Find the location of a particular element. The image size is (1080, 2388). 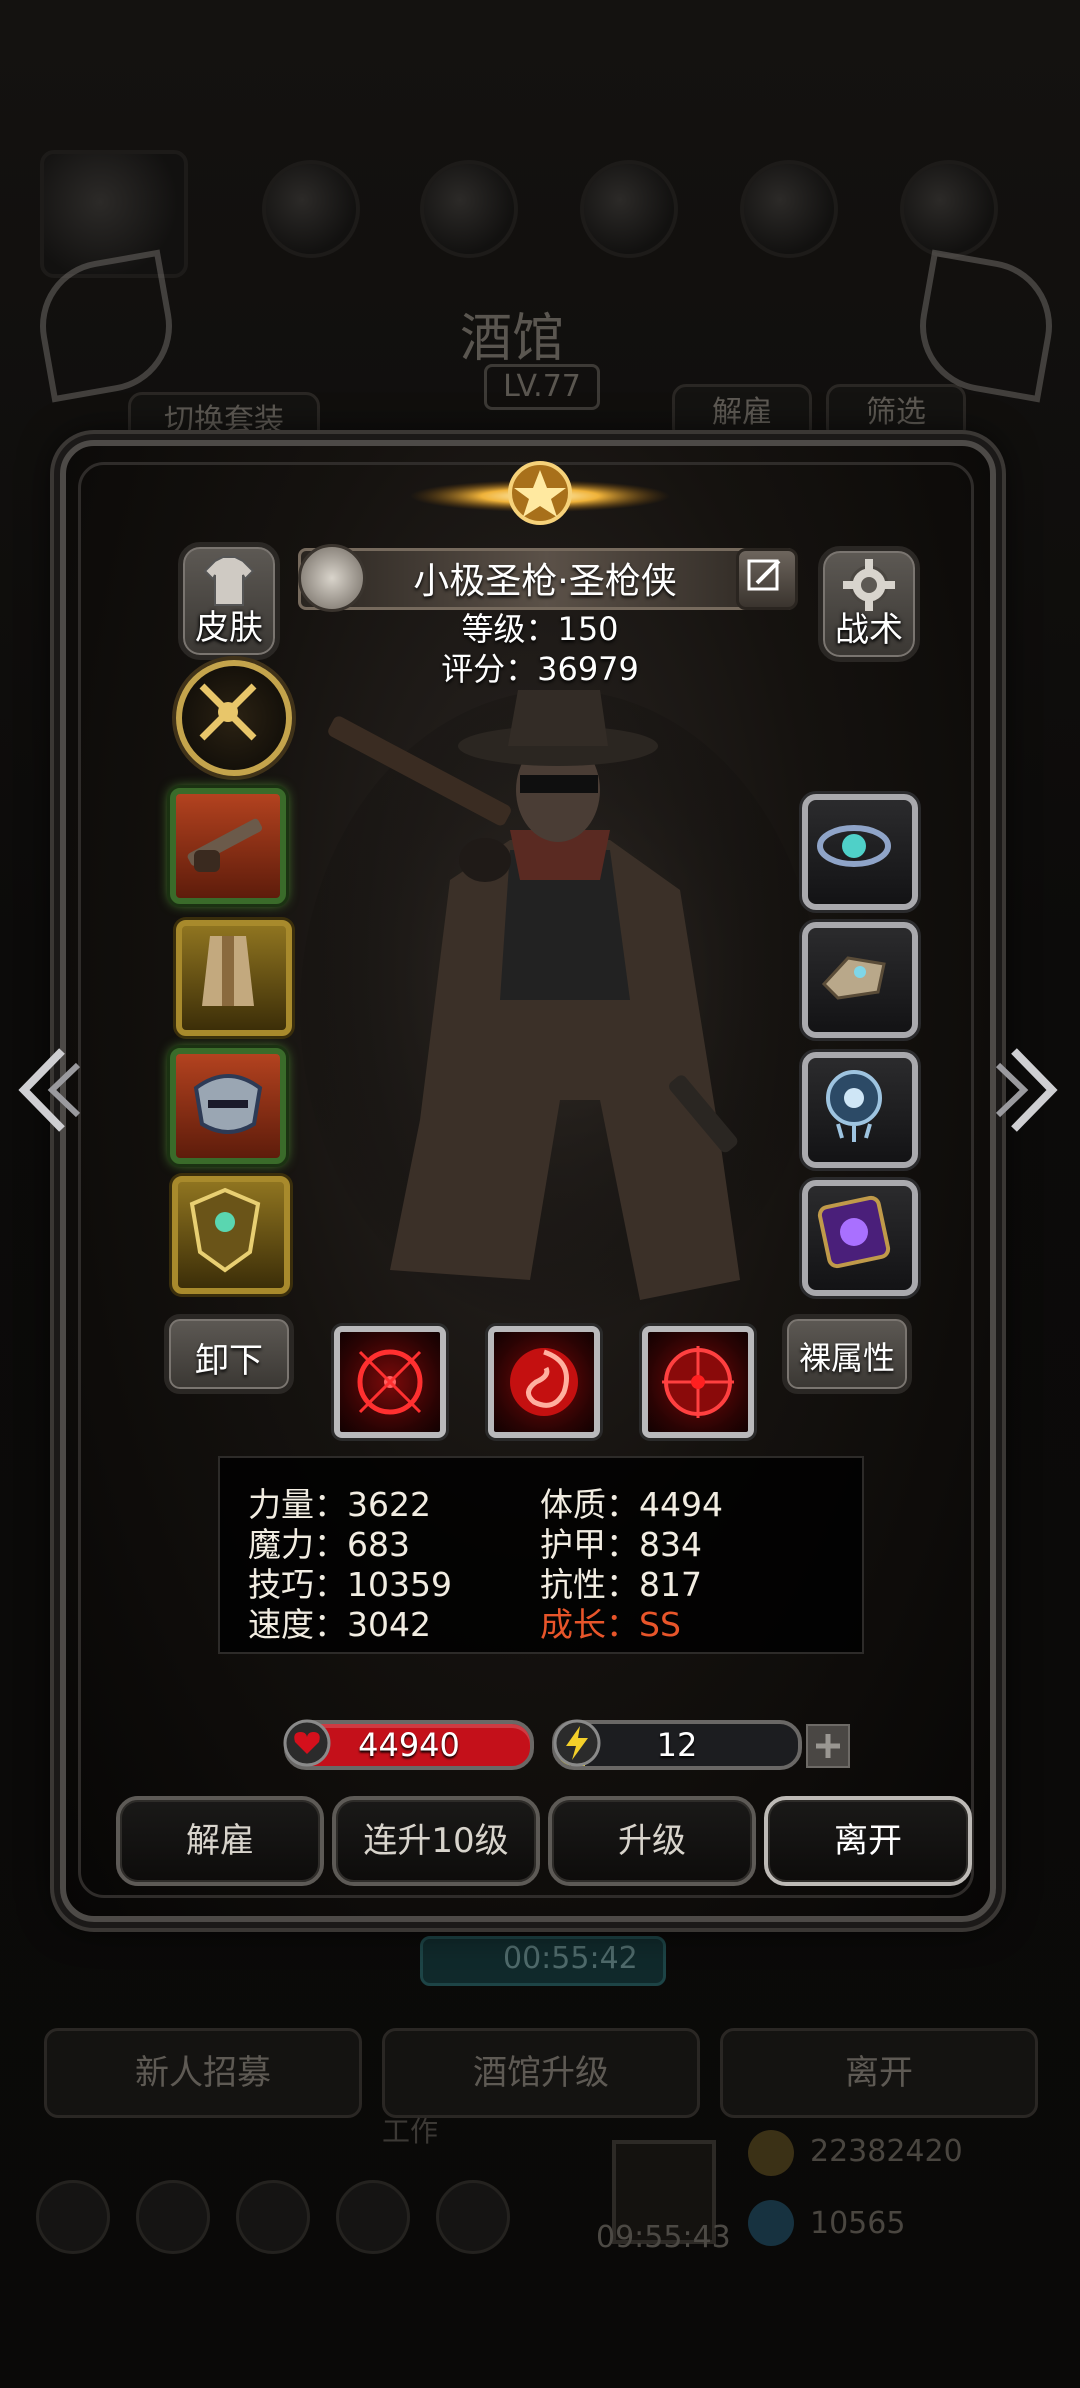

next-hero-arrow-icon is located at coordinates (1026, 1090).